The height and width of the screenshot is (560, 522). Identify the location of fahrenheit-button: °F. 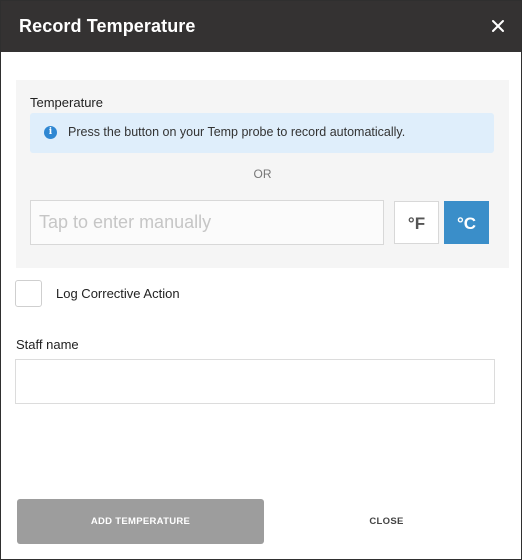
(416, 222).